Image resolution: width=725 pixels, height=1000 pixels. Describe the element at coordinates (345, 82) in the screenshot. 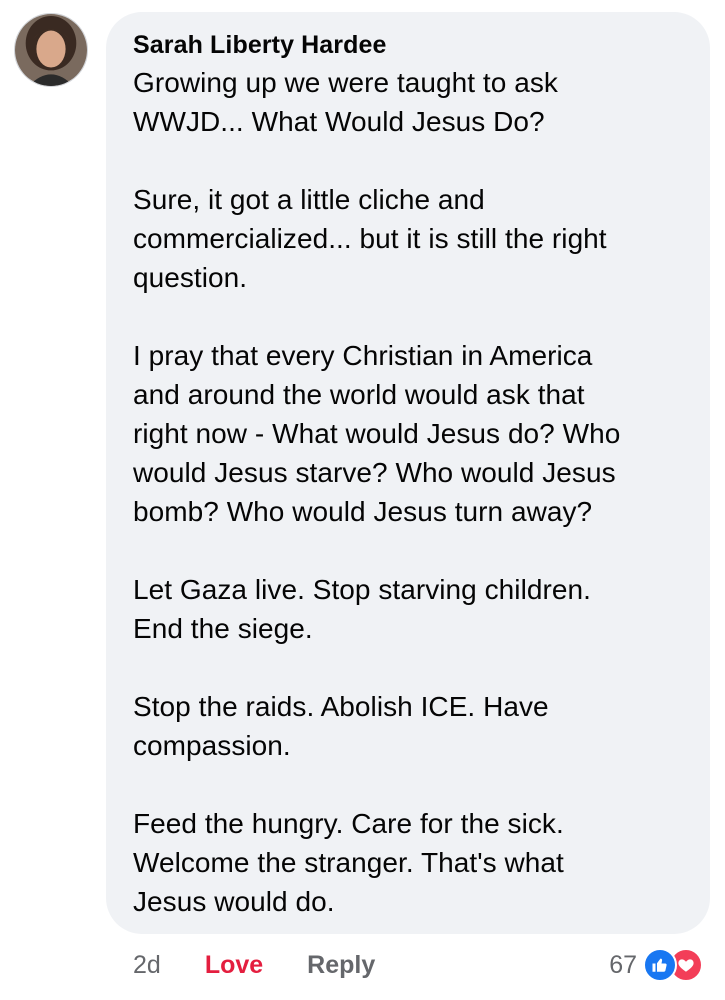

I see `comment-line: Growing up we were taught to ask` at that location.